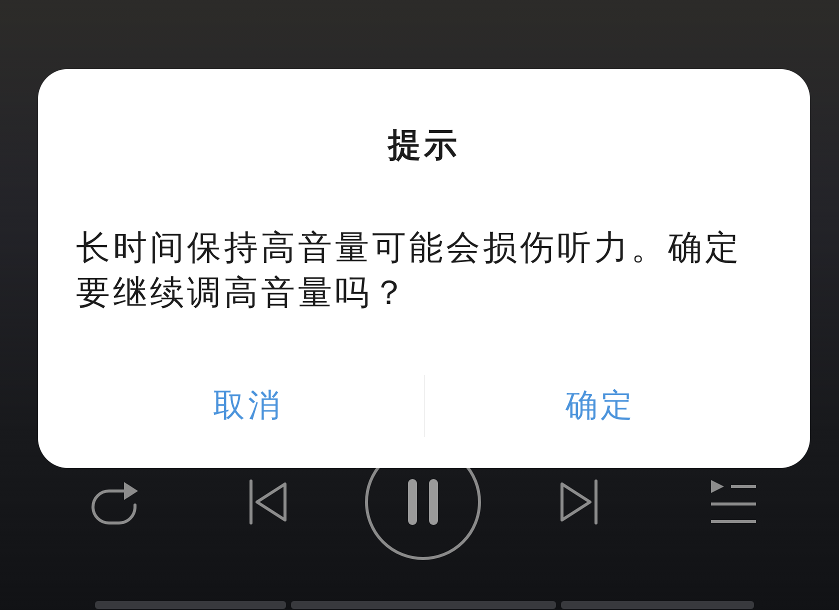 Image resolution: width=839 pixels, height=610 pixels. I want to click on skip-next-icon, so click(578, 502).